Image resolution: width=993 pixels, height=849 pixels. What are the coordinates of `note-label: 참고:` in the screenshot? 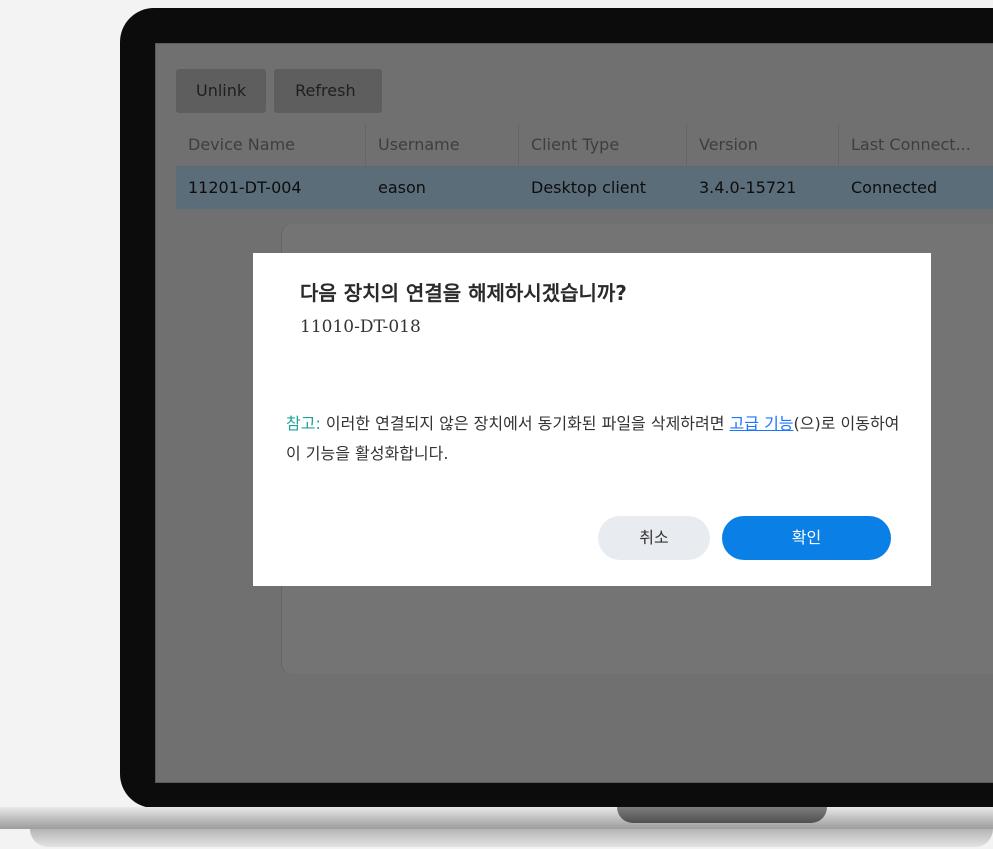 It's located at (303, 423).